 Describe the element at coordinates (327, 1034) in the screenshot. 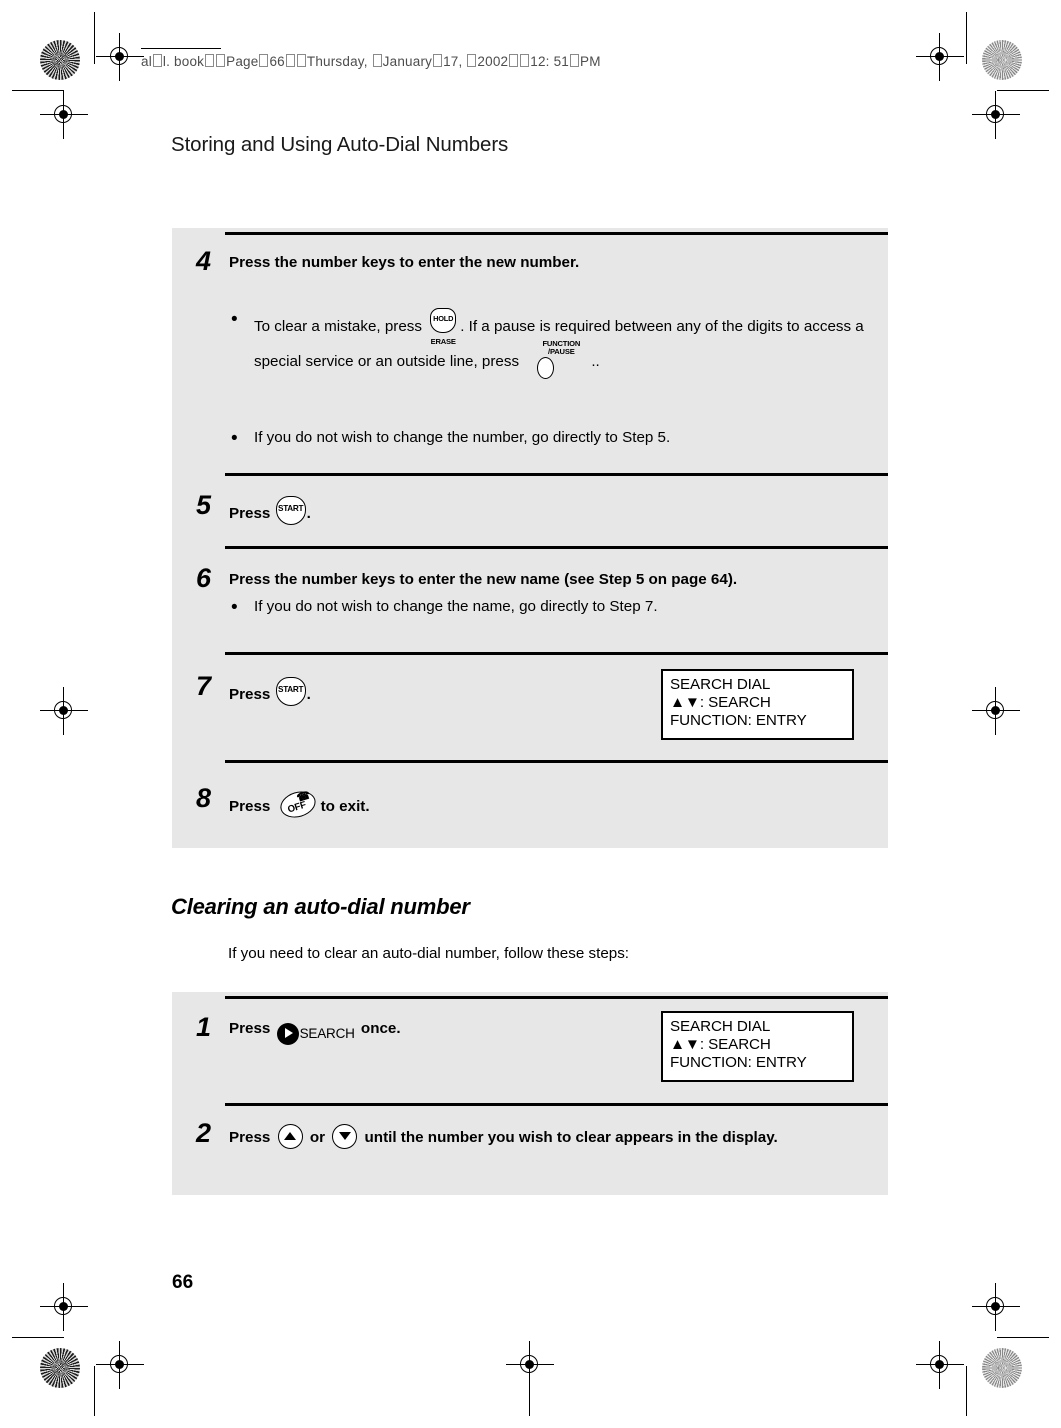

I see `search-button-label: SEARCH` at that location.